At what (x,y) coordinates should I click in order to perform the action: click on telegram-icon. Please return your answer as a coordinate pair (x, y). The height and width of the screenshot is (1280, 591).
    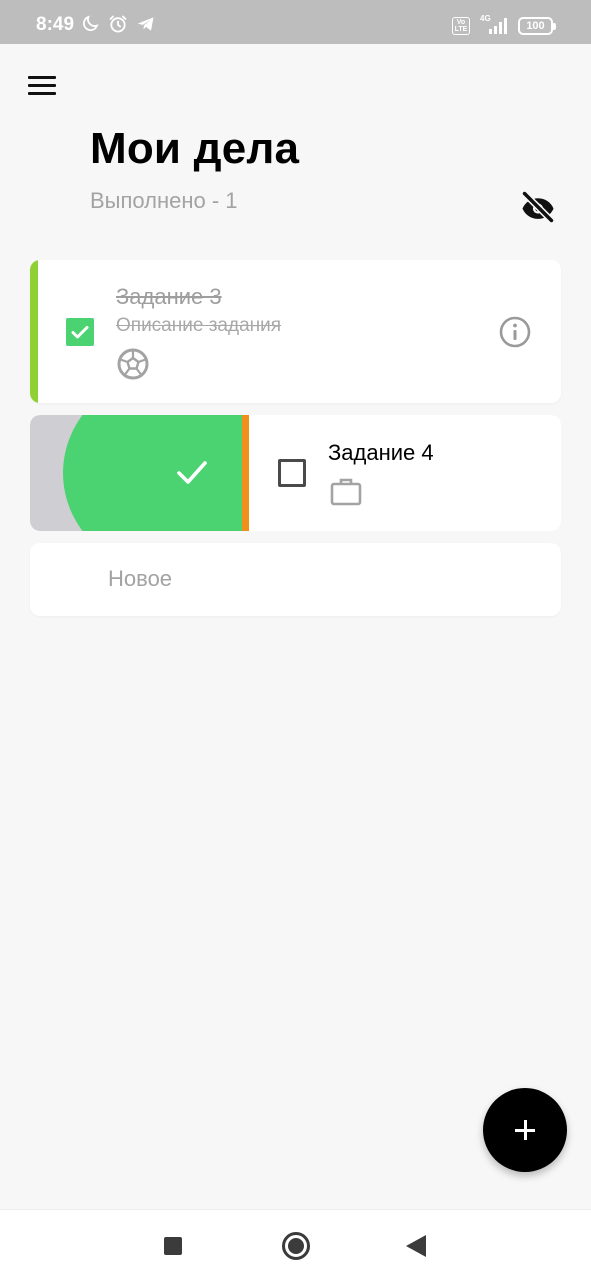
    Looking at the image, I should click on (145, 24).